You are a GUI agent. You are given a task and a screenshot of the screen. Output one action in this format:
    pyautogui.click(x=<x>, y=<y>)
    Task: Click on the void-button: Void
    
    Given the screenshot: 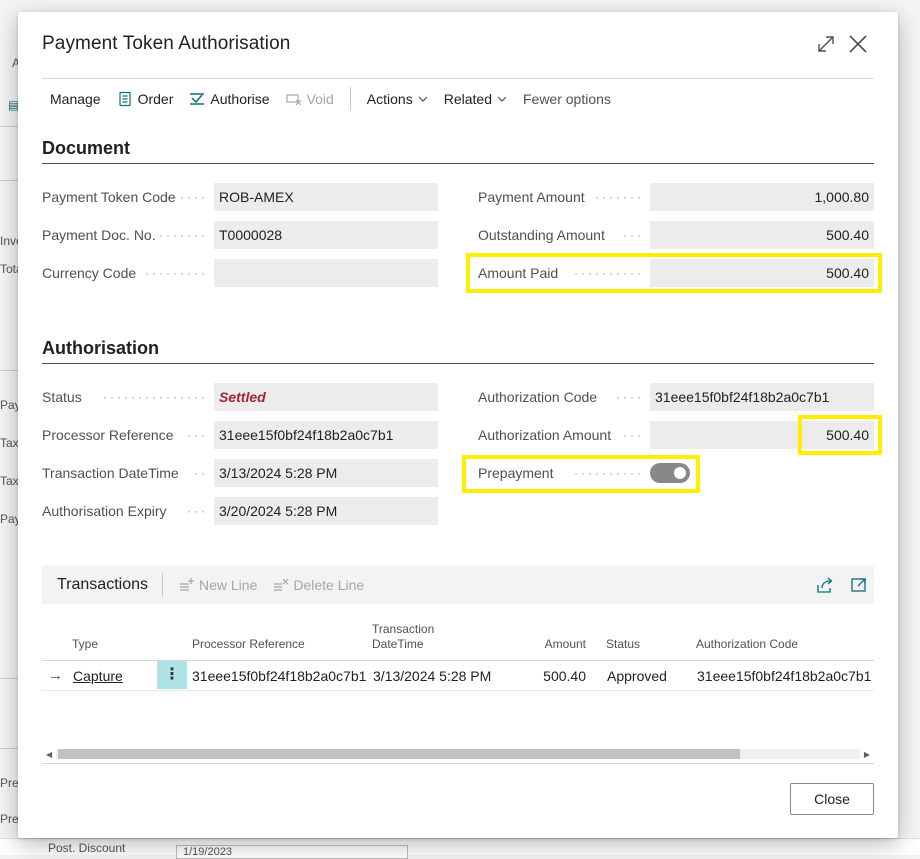 What is the action you would take?
    pyautogui.click(x=310, y=99)
    